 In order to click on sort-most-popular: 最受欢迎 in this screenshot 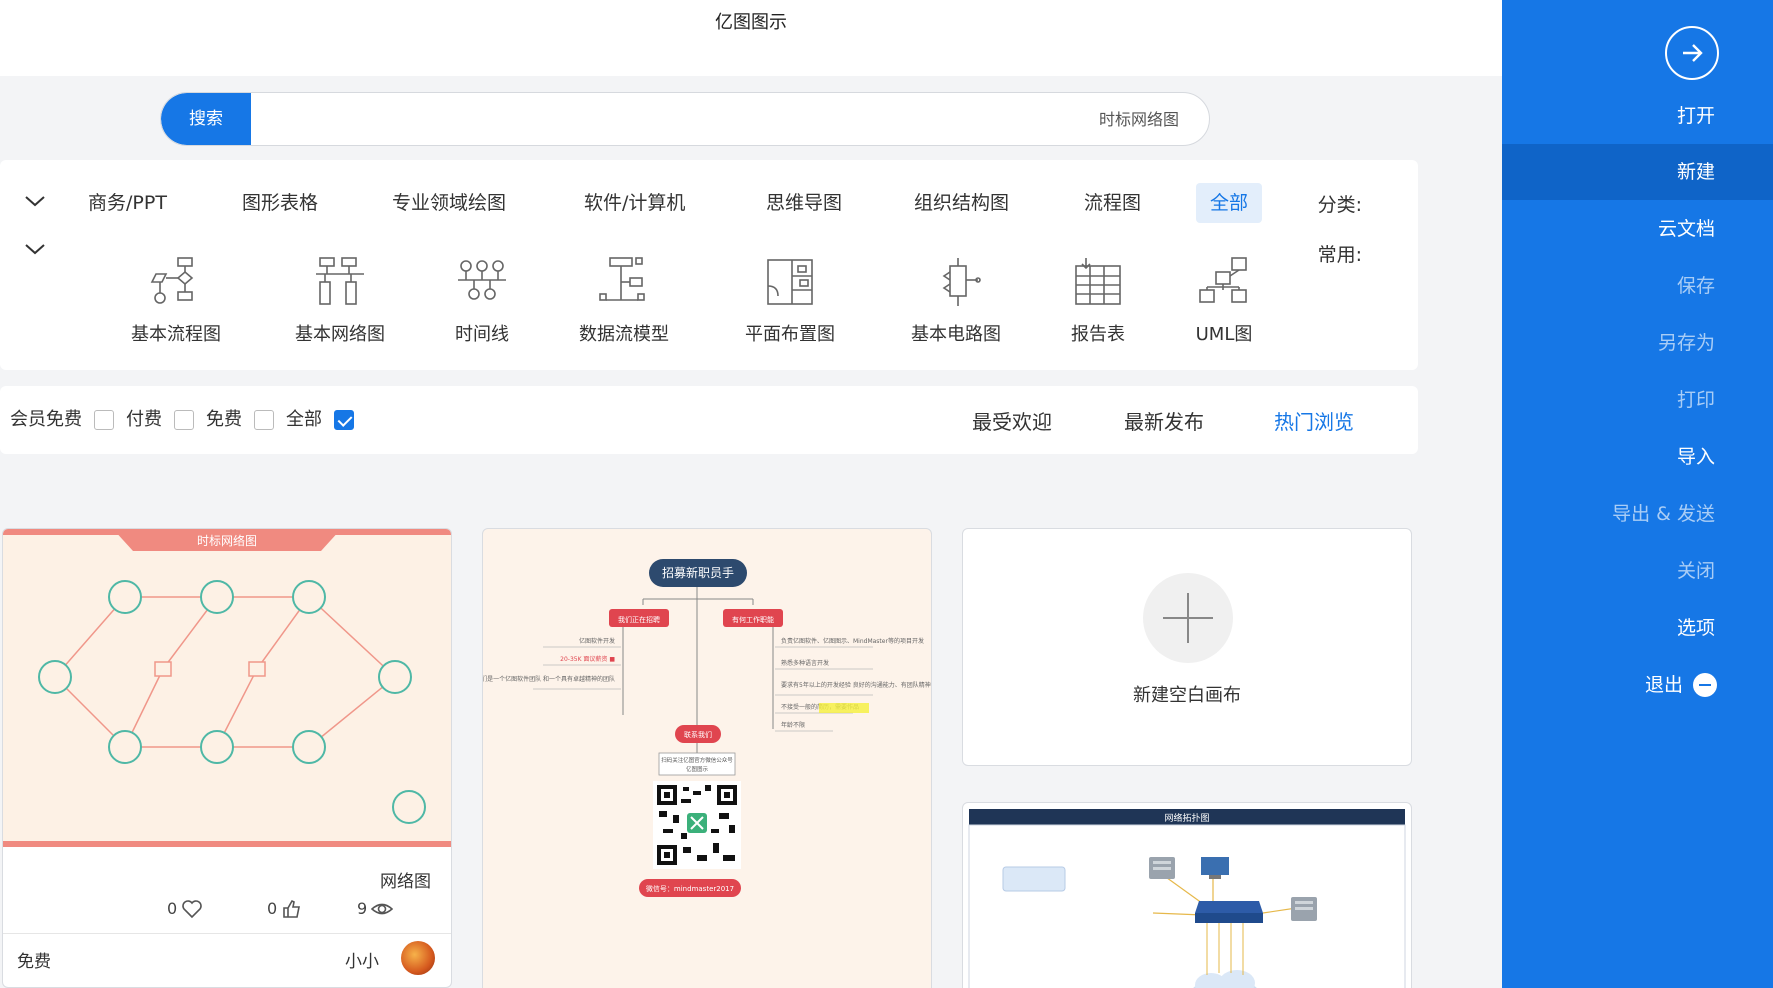, I will do `click(1012, 420)`.